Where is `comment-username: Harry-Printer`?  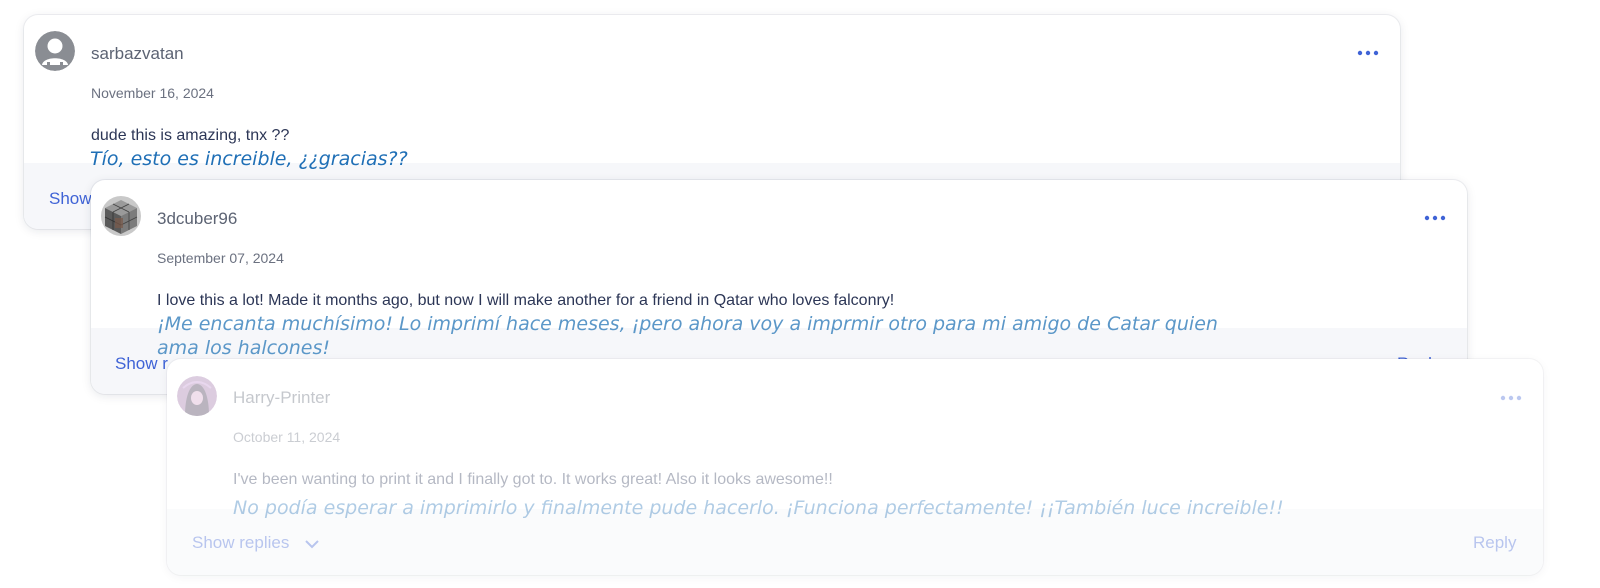
comment-username: Harry-Printer is located at coordinates (281, 398).